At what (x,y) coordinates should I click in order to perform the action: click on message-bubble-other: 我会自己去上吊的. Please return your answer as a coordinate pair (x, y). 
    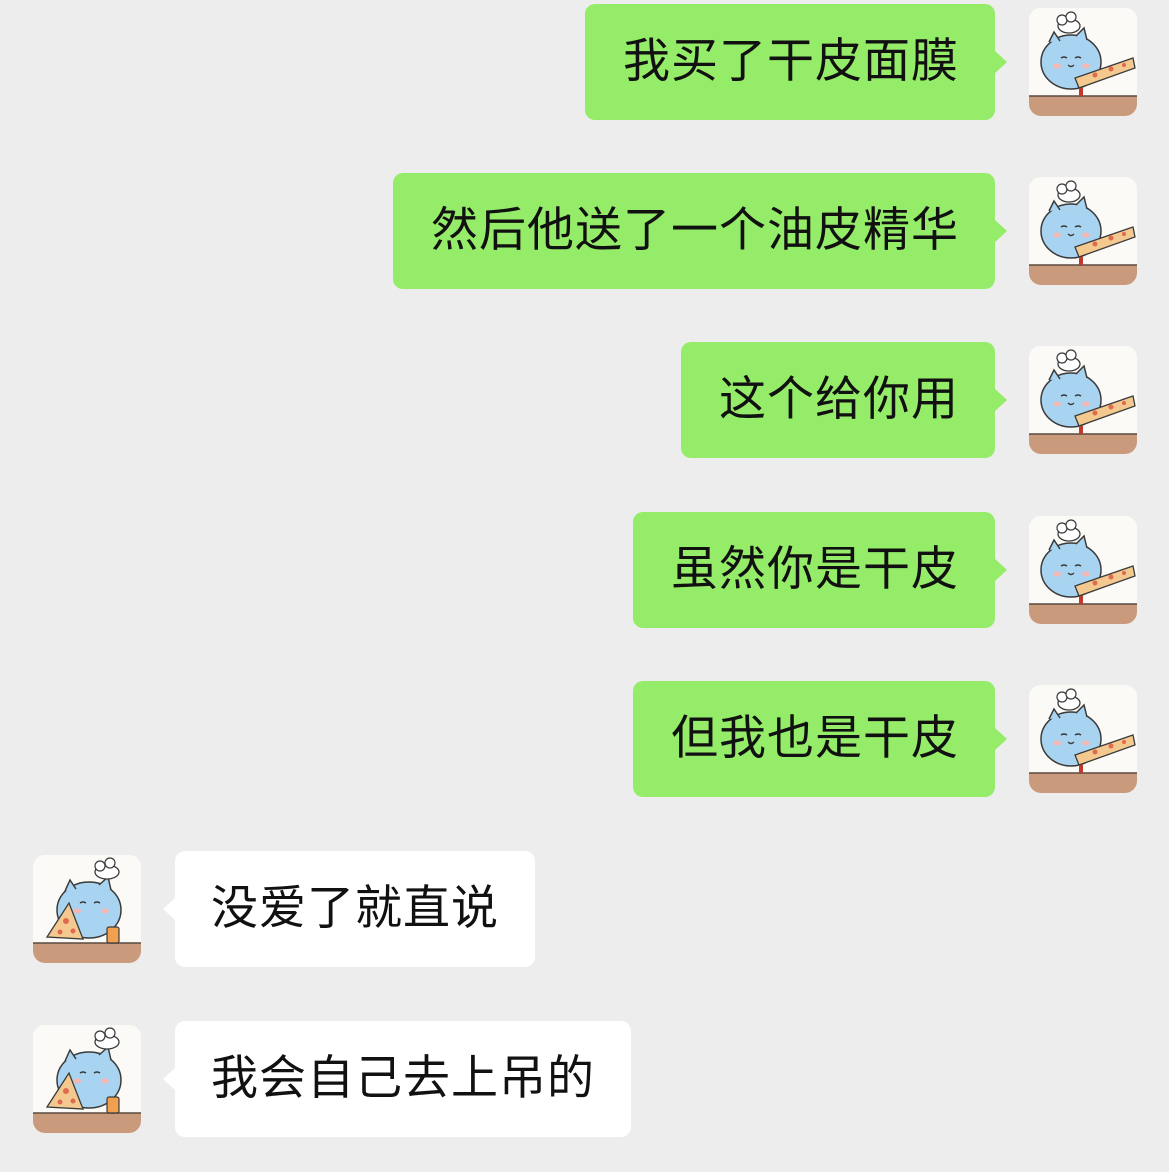
    Looking at the image, I should click on (397, 1079).